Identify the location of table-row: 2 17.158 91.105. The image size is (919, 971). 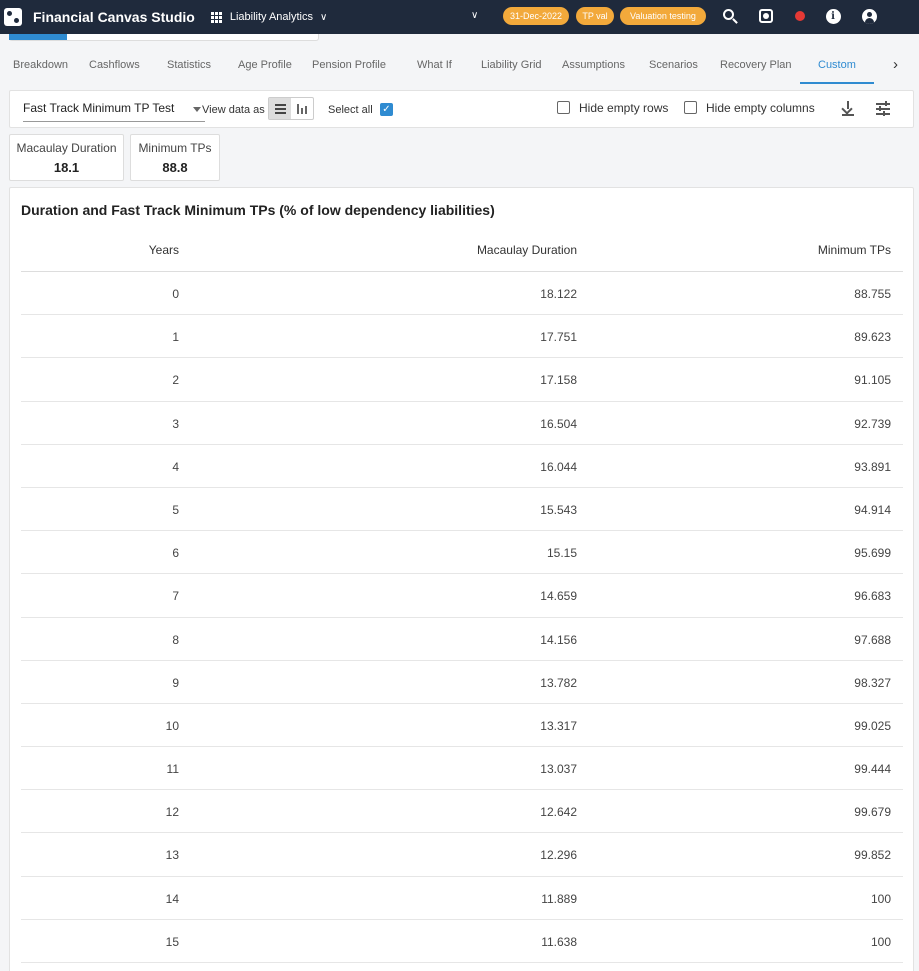
(462, 380).